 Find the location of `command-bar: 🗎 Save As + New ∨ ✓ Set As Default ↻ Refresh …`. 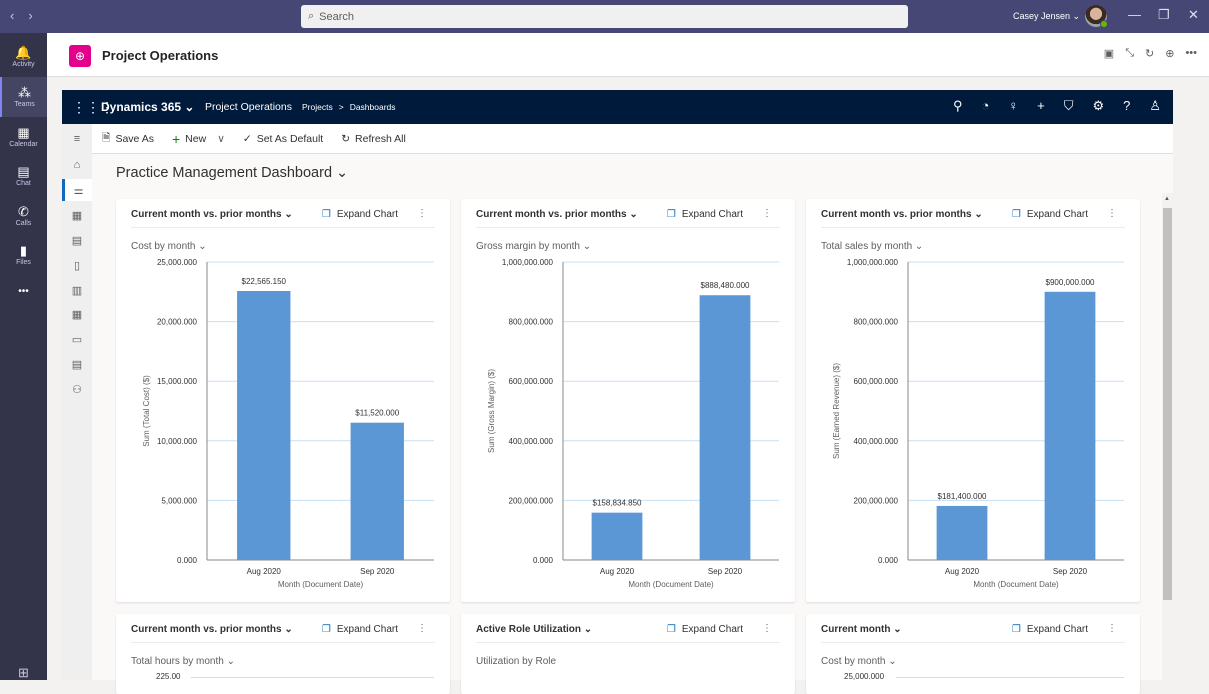

command-bar: 🗎 Save As + New ∨ ✓ Set As Default ↻ Refresh … is located at coordinates (632, 139).